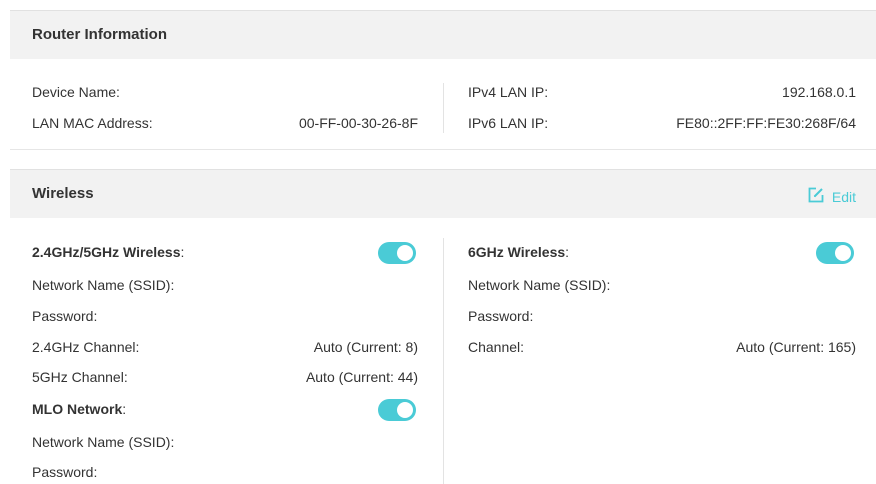 The height and width of the screenshot is (484, 876). I want to click on band-6-label: 6GHz Wireless:, so click(519, 252).